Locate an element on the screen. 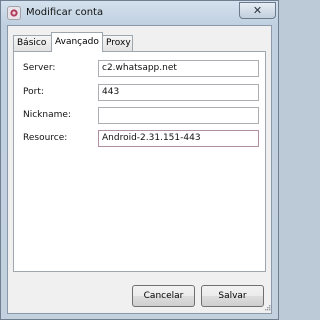  nickname-label: Nickname: is located at coordinates (47, 115).